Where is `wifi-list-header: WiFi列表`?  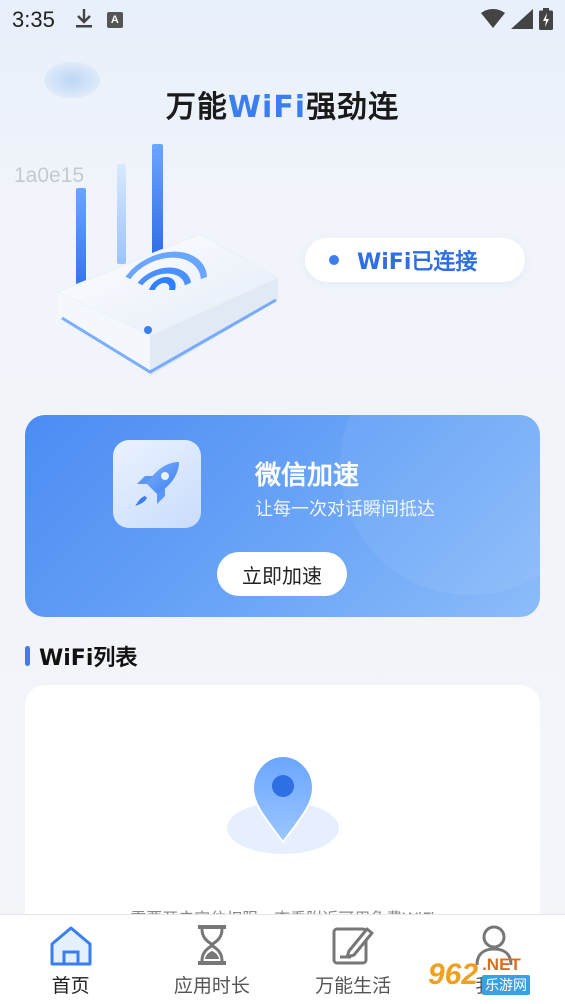 wifi-list-header: WiFi列表 is located at coordinates (81, 656).